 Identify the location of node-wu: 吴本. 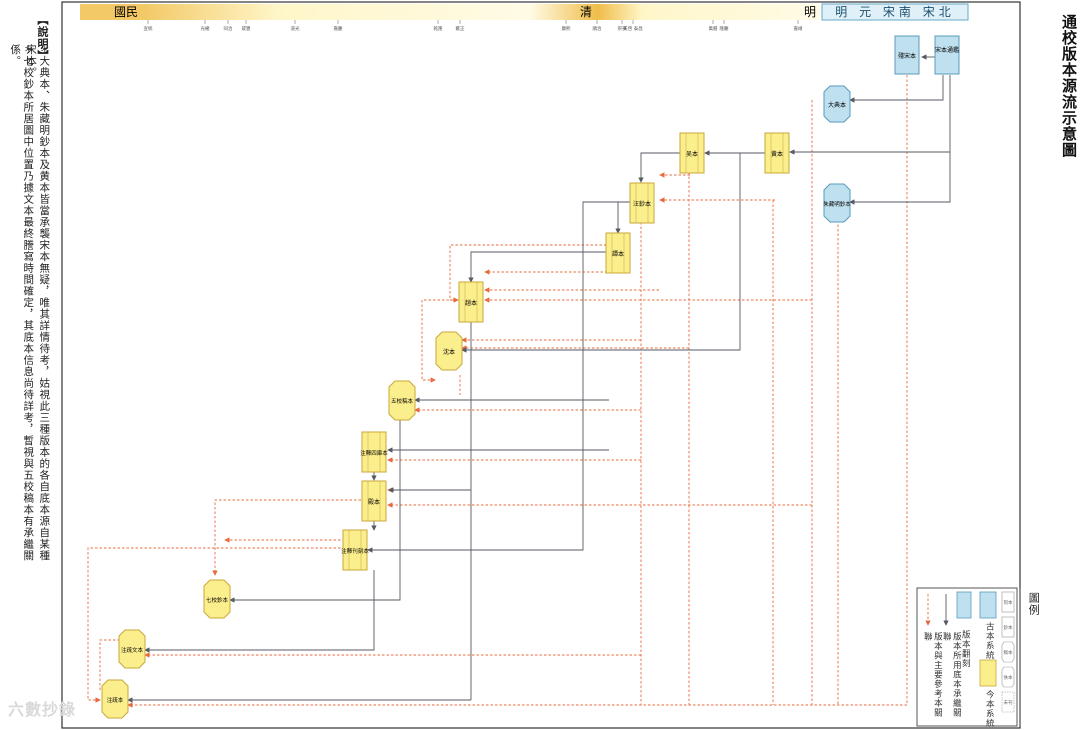
(692, 153).